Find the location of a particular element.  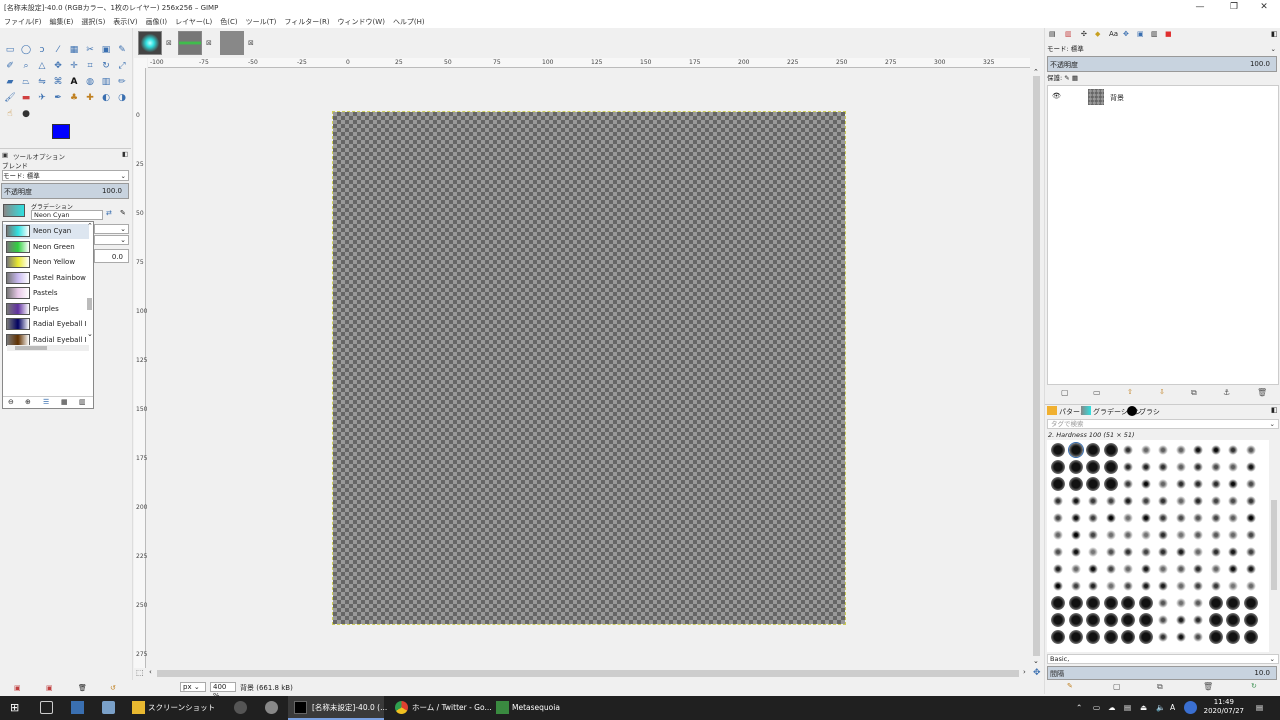

horizontal-scrollbar: ‹ › is located at coordinates (588, 673).